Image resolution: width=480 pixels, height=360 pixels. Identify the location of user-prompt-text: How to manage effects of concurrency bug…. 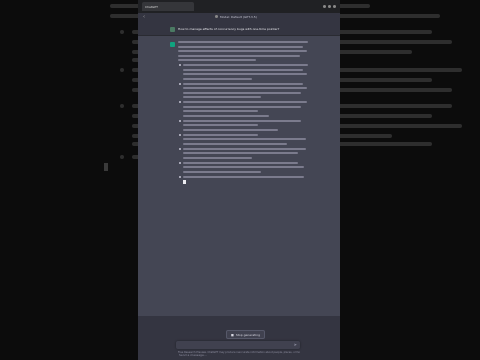
(229, 29).